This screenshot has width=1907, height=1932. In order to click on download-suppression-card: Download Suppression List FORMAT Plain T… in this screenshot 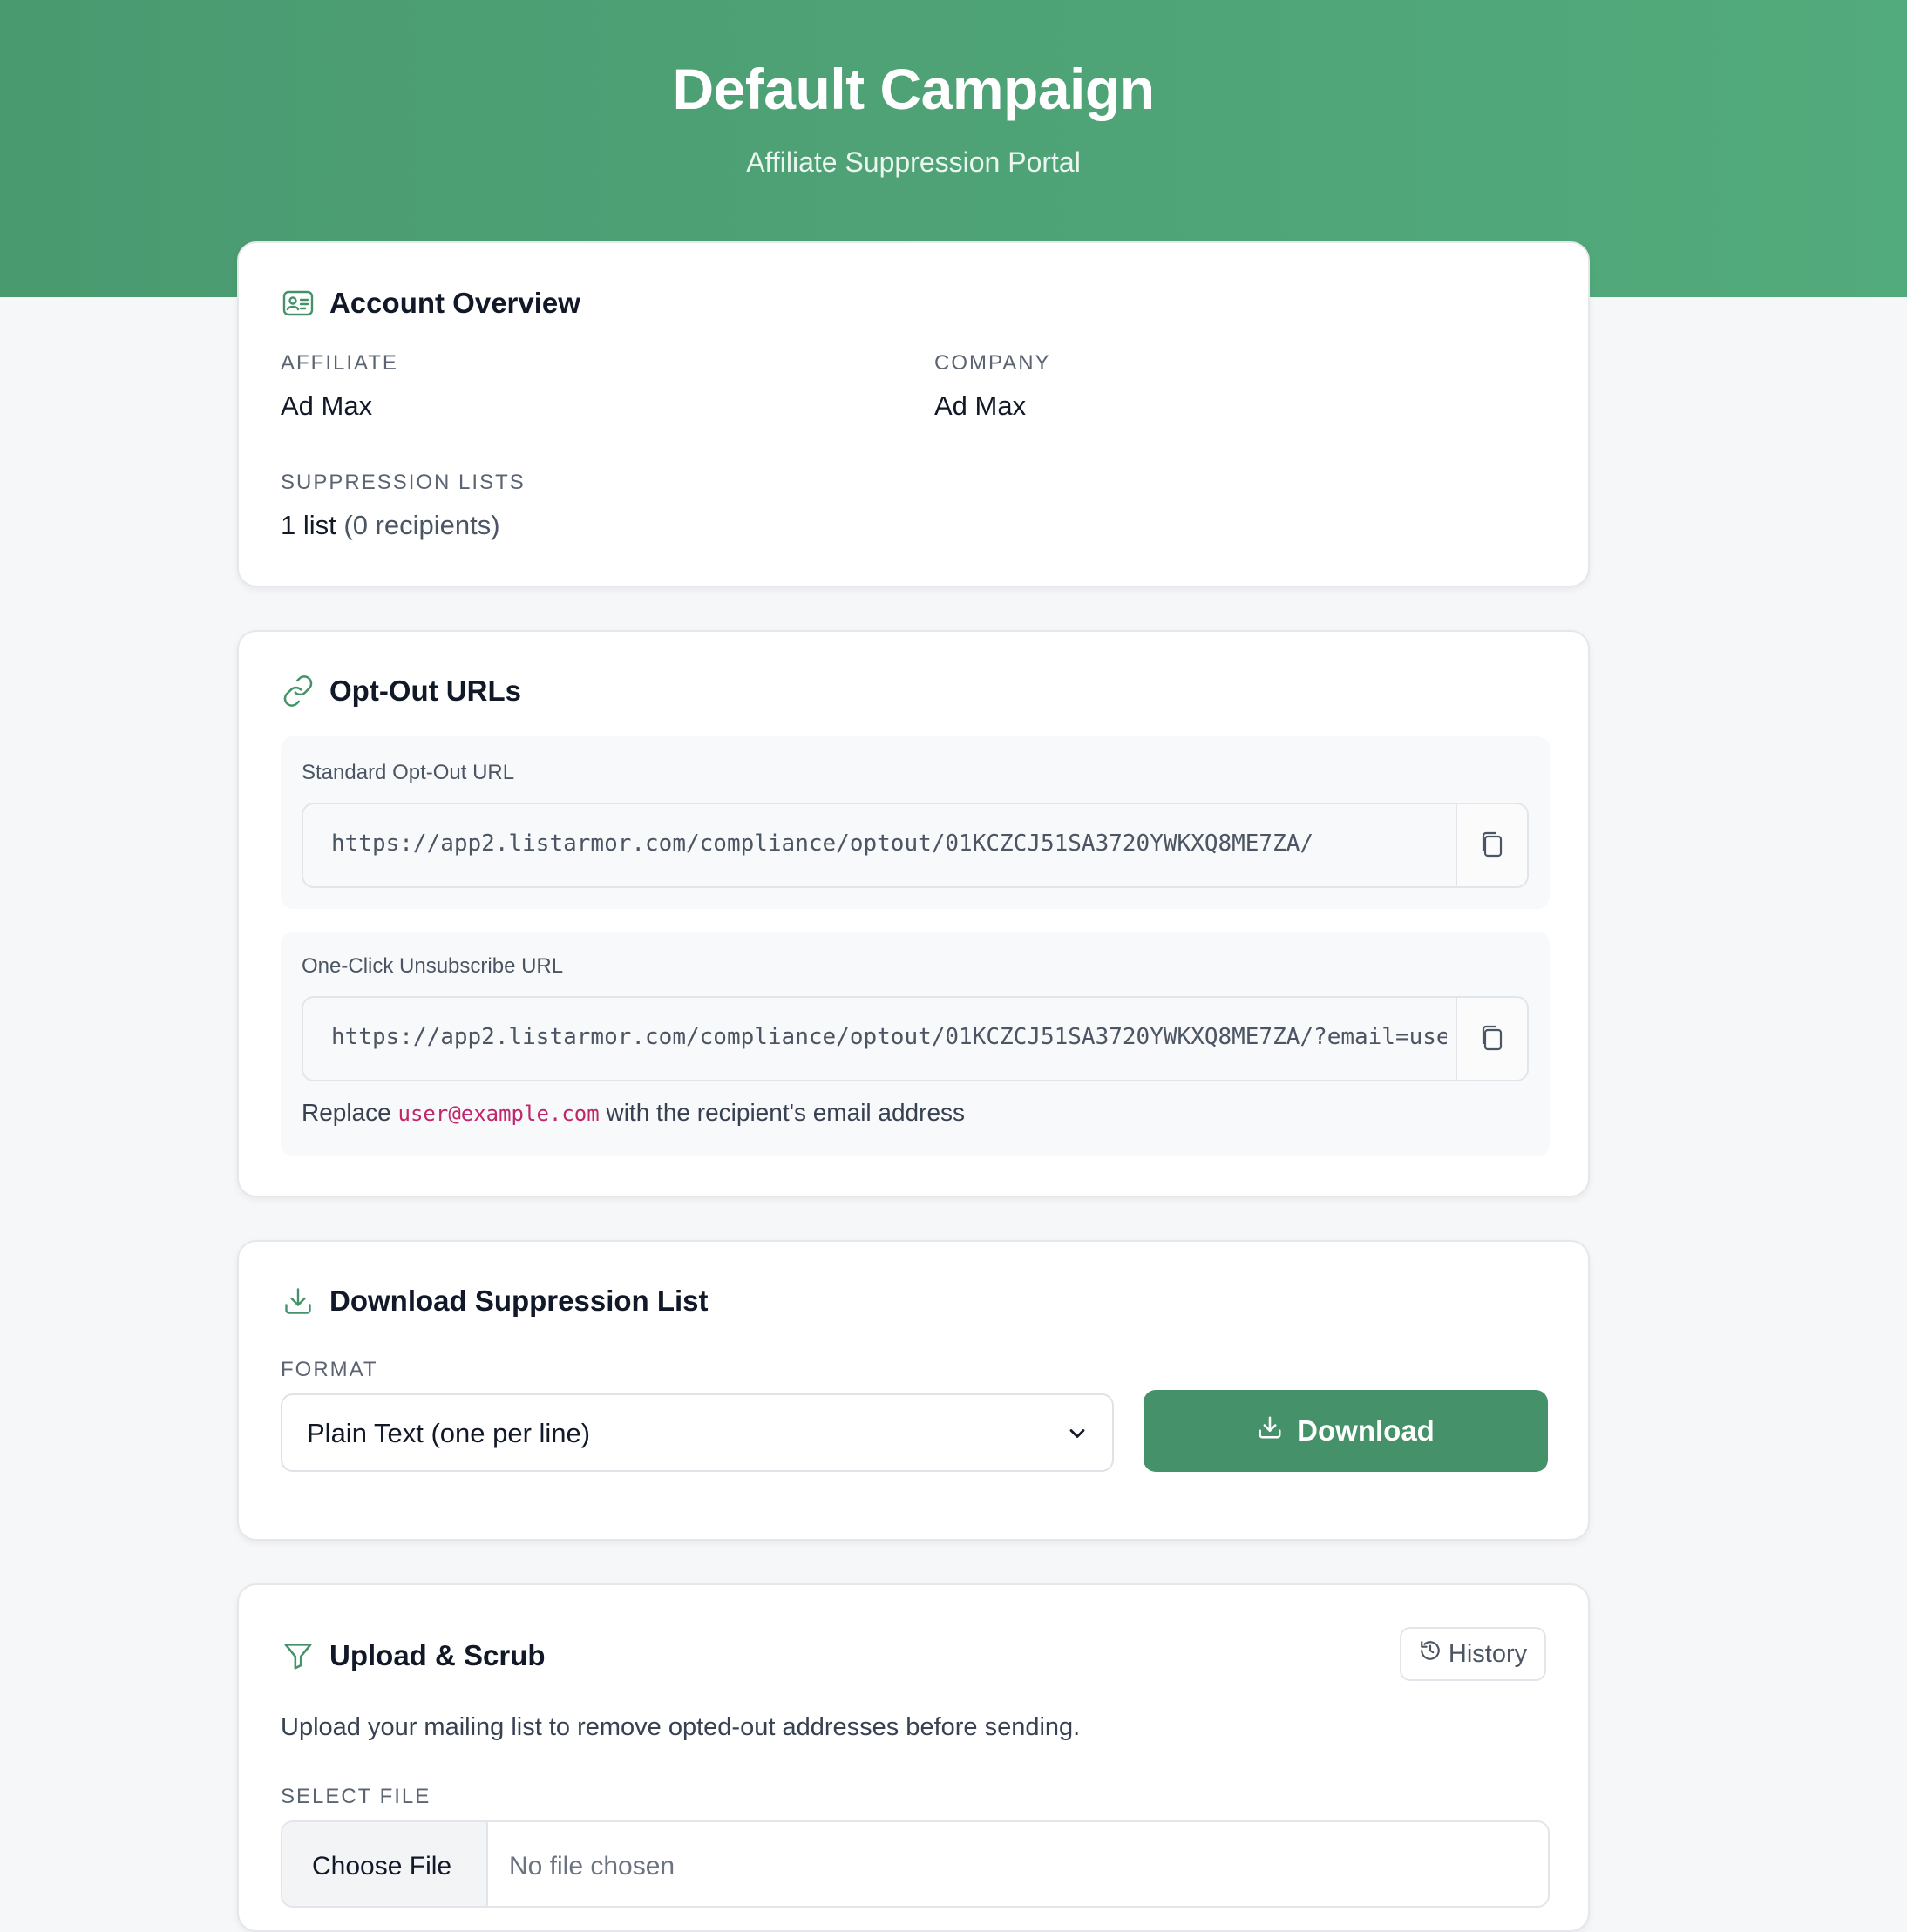, I will do `click(913, 1391)`.